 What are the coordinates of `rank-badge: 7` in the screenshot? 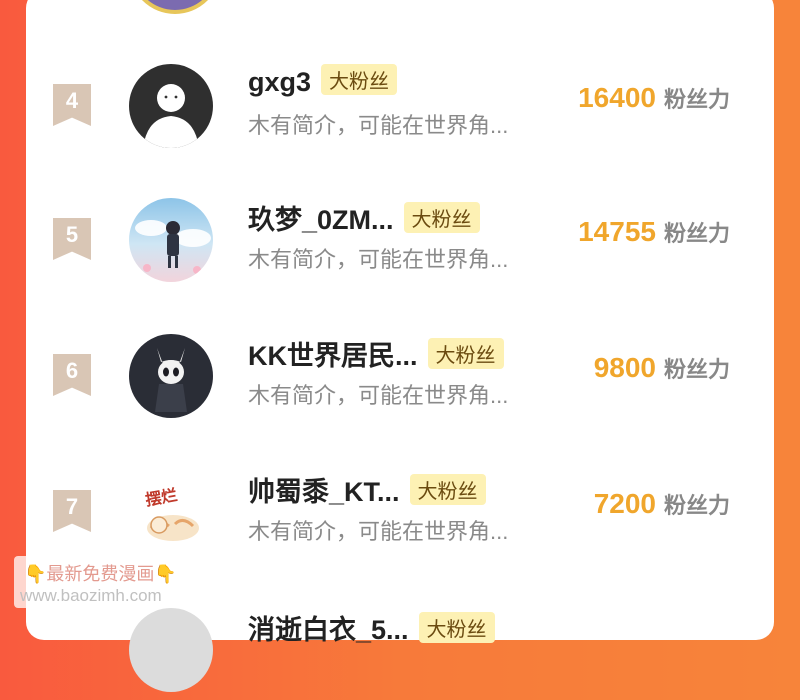 It's located at (72, 511).